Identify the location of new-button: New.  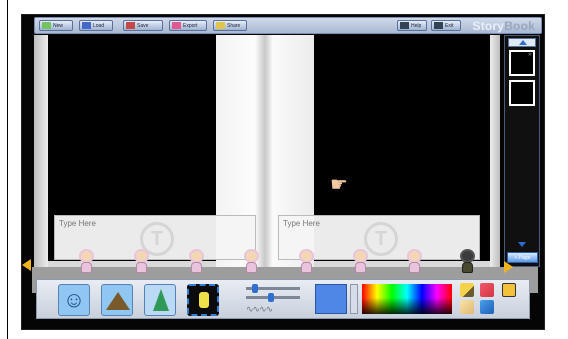
(56, 25).